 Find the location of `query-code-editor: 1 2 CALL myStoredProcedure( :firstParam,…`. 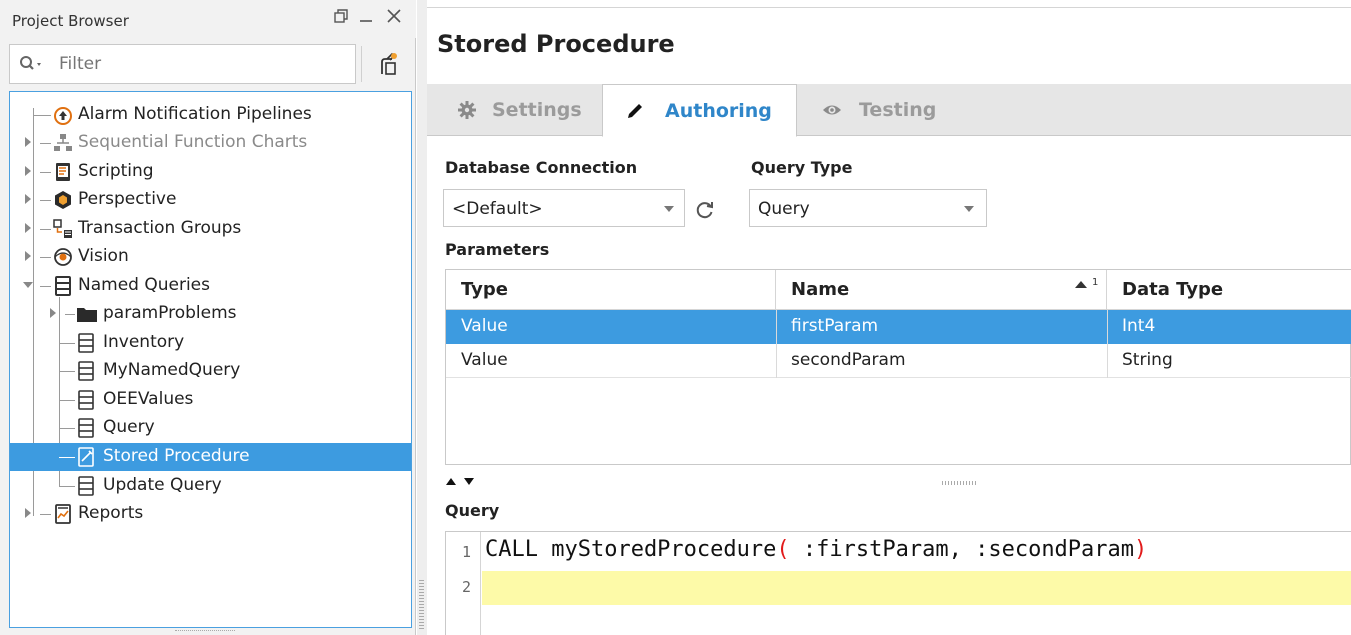

query-code-editor: 1 2 CALL myStoredProcedure( :firstParam,… is located at coordinates (898, 583).